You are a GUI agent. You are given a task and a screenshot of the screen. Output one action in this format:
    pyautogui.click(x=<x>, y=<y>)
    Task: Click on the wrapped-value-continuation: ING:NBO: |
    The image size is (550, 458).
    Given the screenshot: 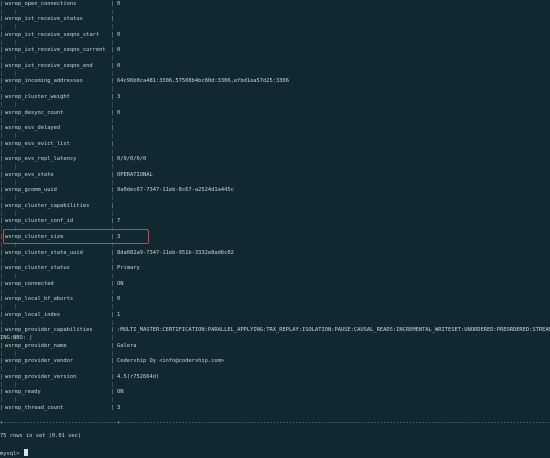 What is the action you would take?
    pyautogui.click(x=16, y=338)
    